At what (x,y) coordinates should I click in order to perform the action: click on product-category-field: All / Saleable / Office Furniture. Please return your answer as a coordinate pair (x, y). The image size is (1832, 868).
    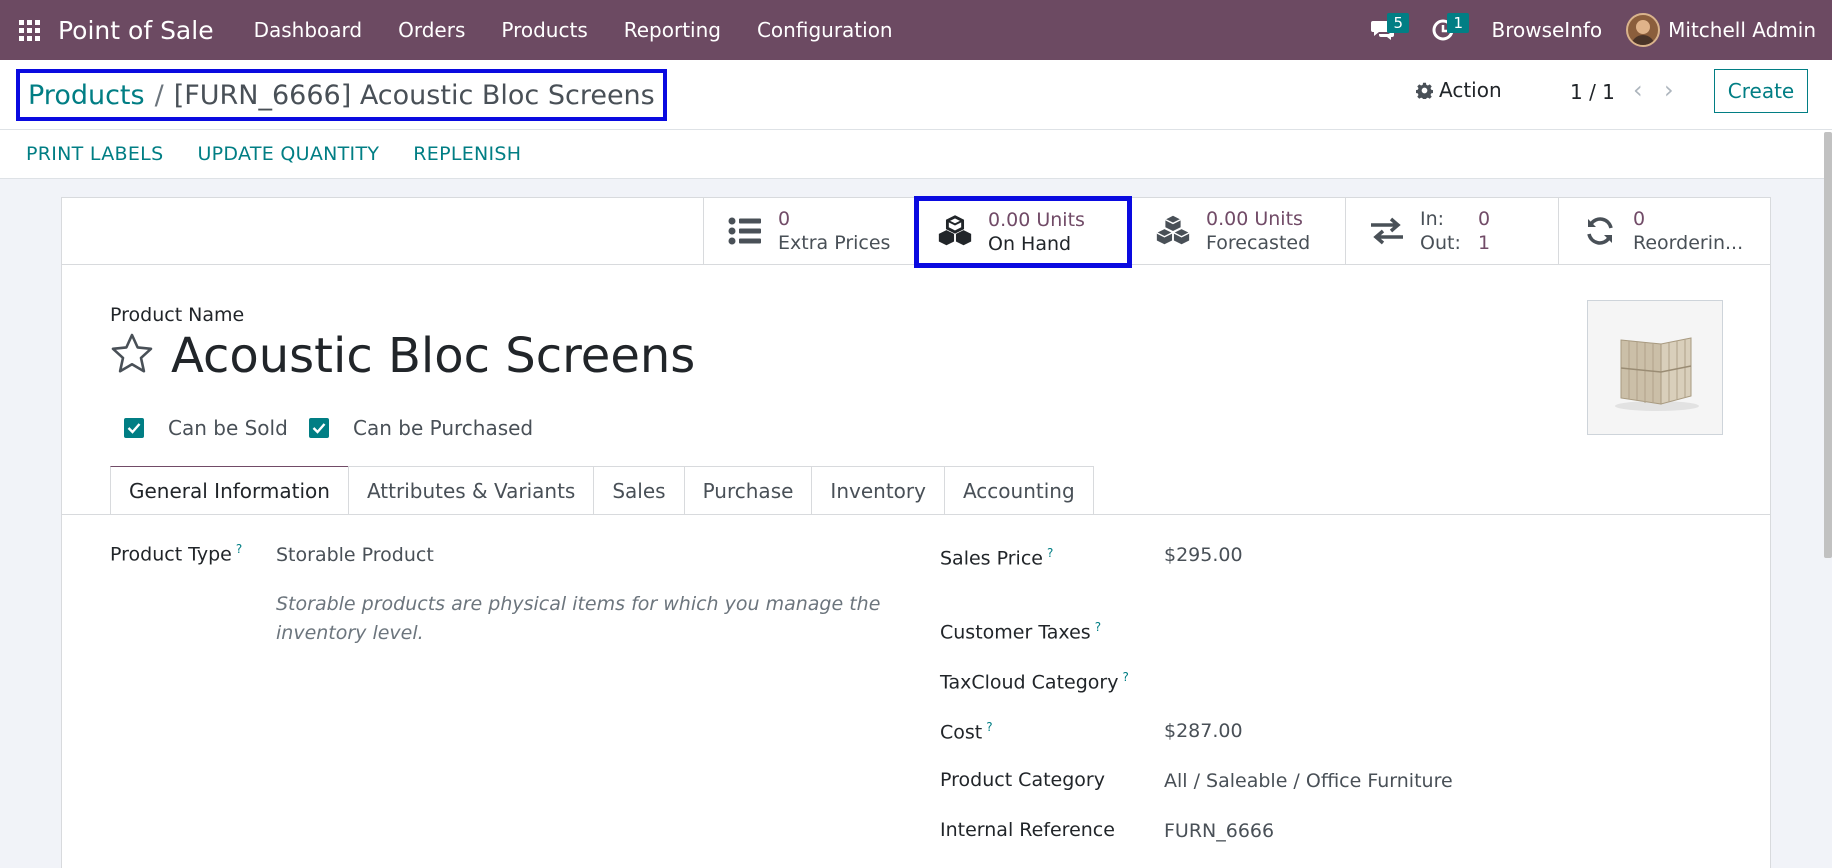
    Looking at the image, I should click on (1308, 781).